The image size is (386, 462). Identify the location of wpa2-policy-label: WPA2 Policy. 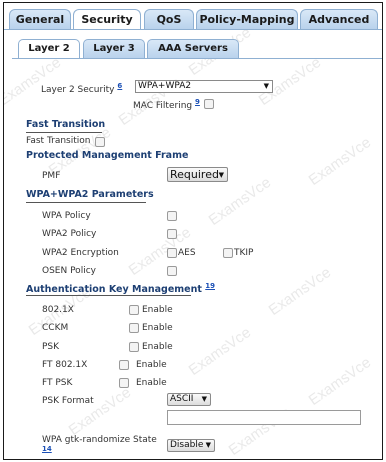
(69, 234).